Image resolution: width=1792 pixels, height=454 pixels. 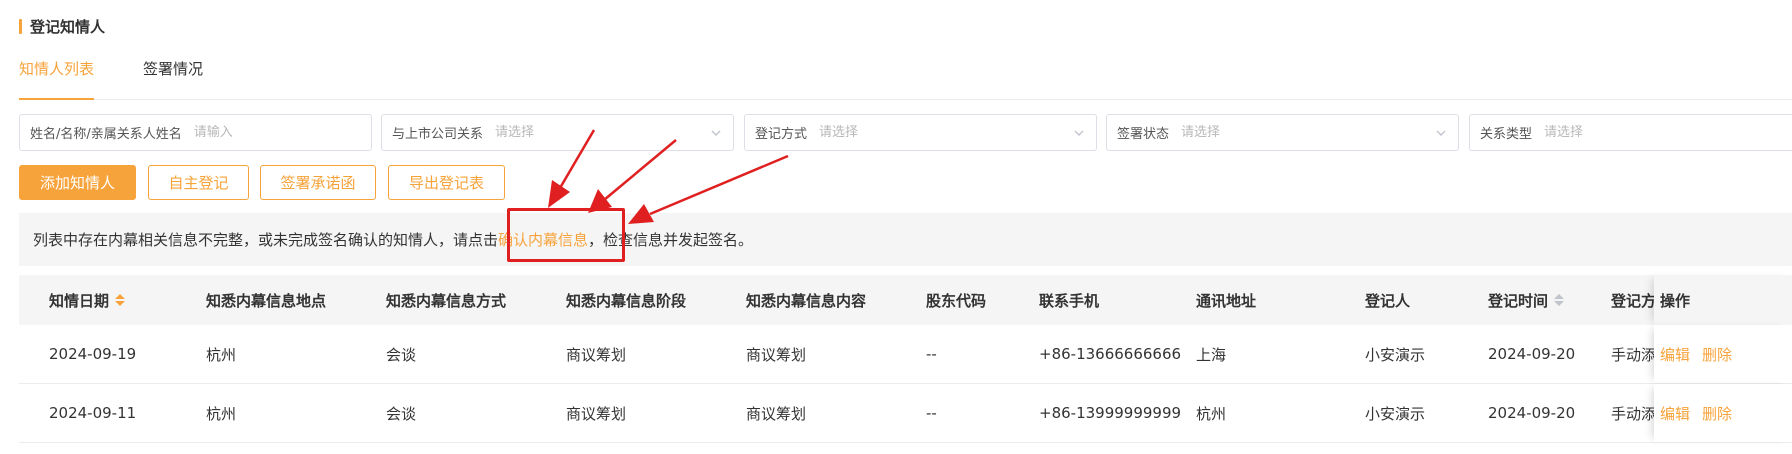 I want to click on filter-sign-status: 签署状态, so click(x=1282, y=132).